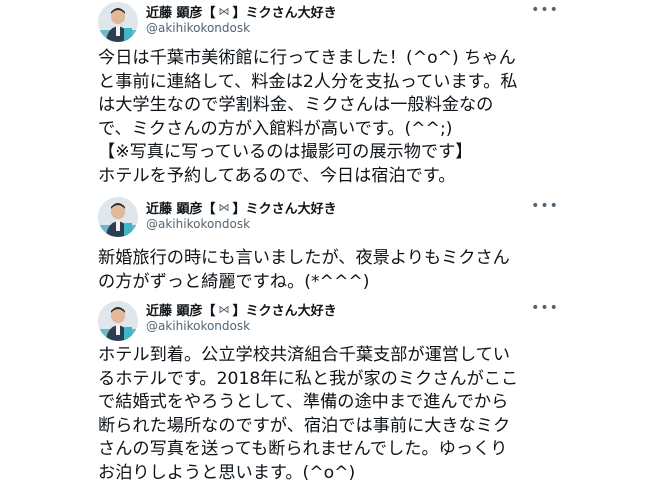 The height and width of the screenshot is (488, 650). I want to click on text-line: さんの写真を送っても断られませんでした。ゆっくり, so click(303, 449).